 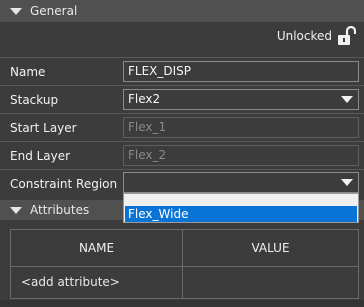 What do you see at coordinates (97, 248) in the screenshot?
I see `column-header-name: NAME` at bounding box center [97, 248].